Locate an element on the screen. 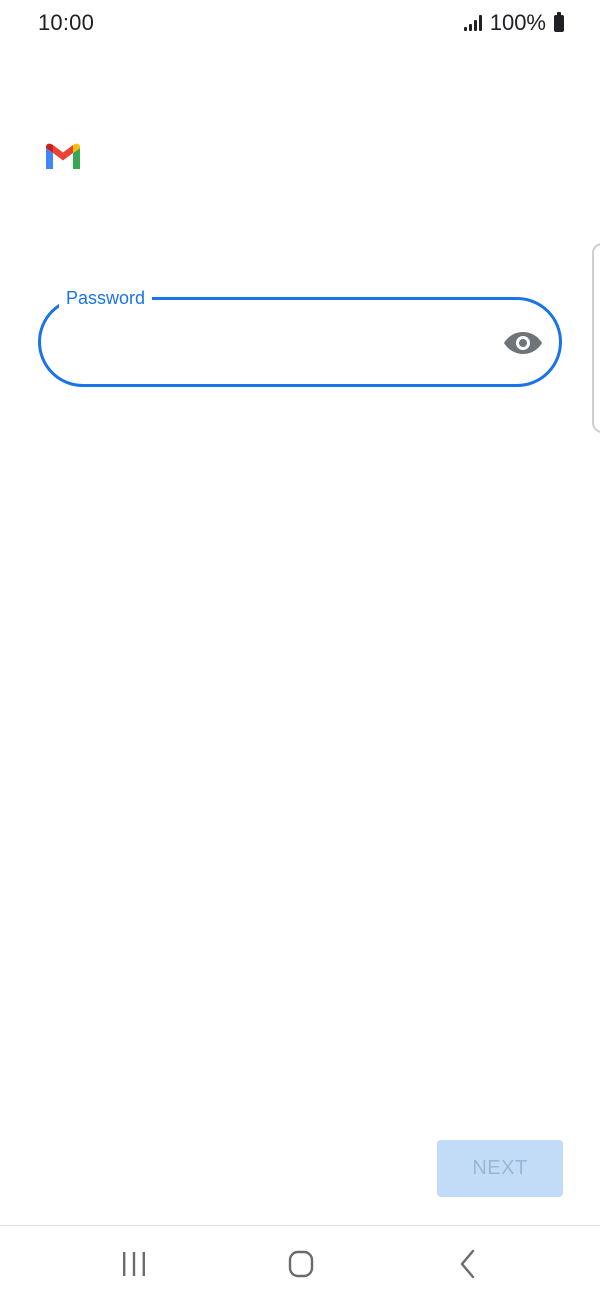  password-input is located at coordinates (275, 343).